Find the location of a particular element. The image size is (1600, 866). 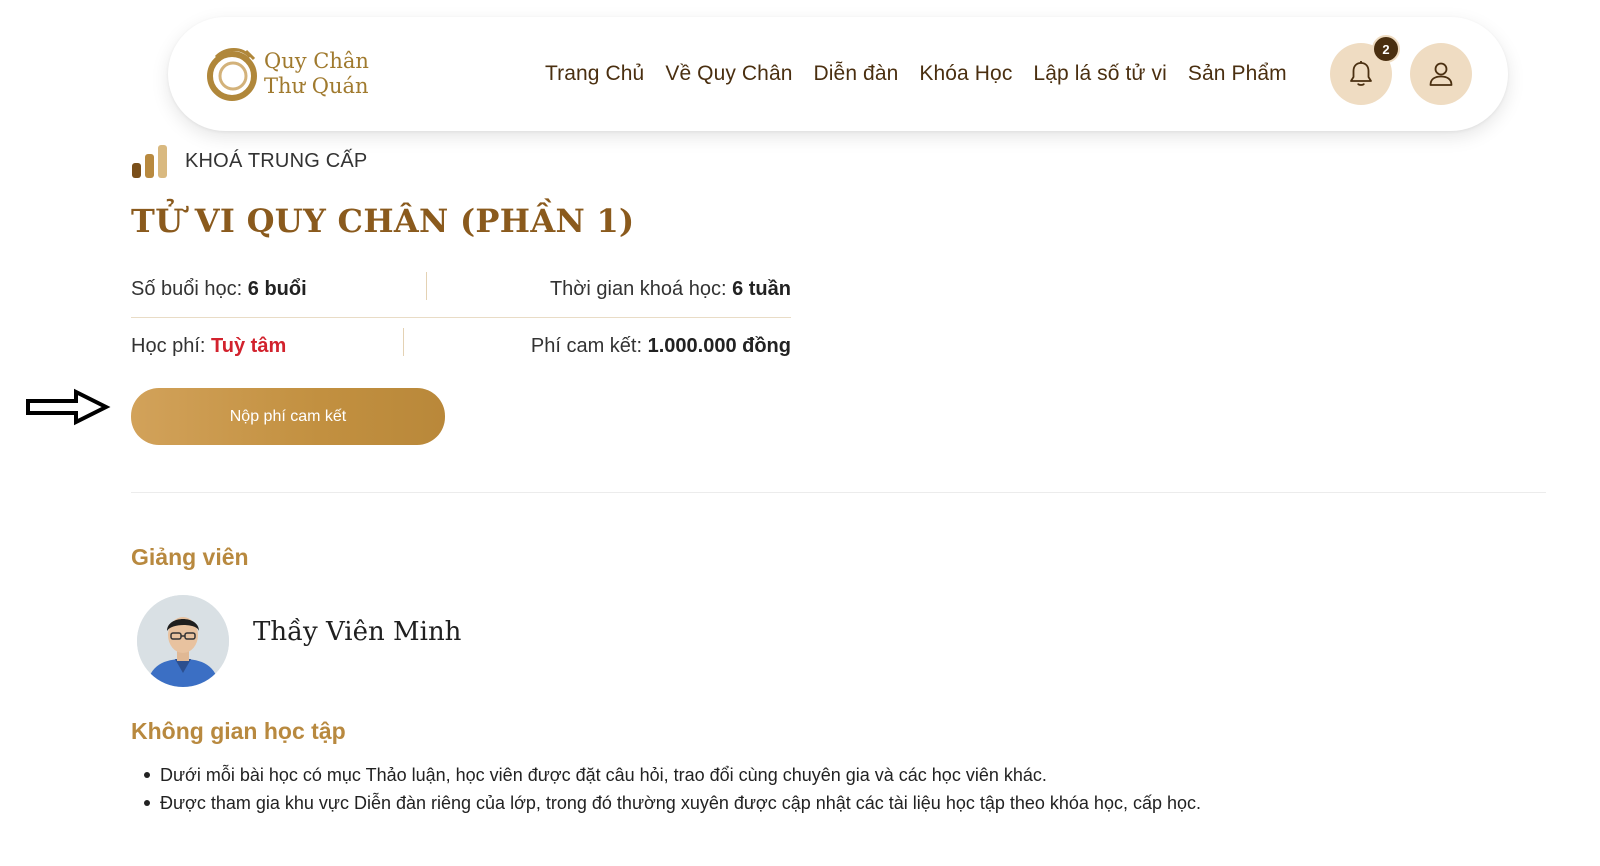

sessions-value: 6 buổi is located at coordinates (277, 289).